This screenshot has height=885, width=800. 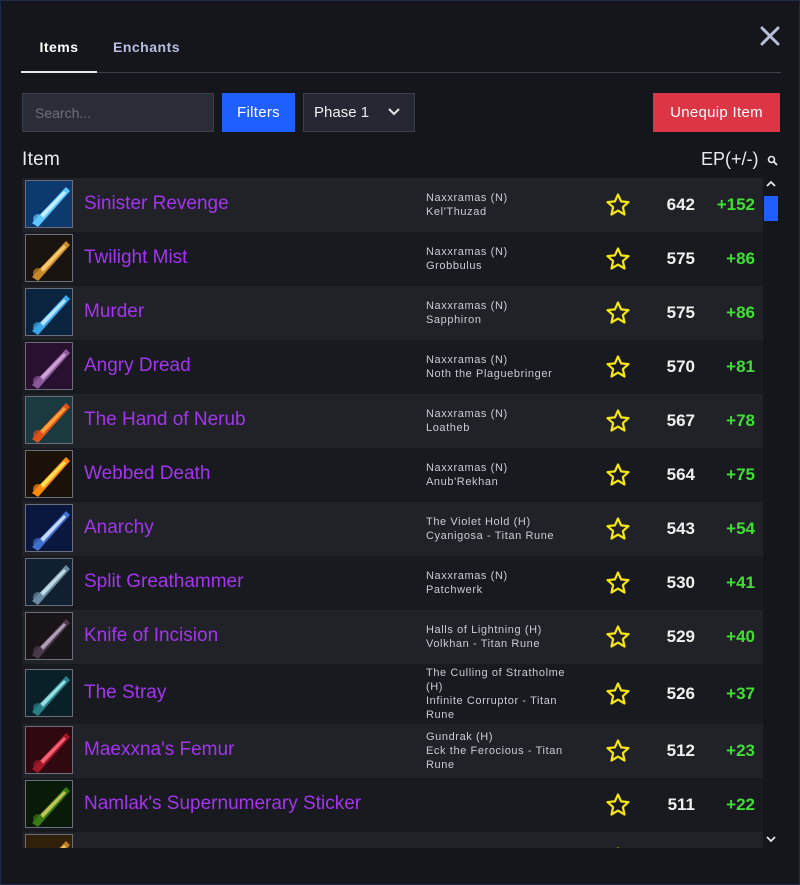 I want to click on item-source: Naxxramas (N) Sapphiron, so click(x=506, y=313).